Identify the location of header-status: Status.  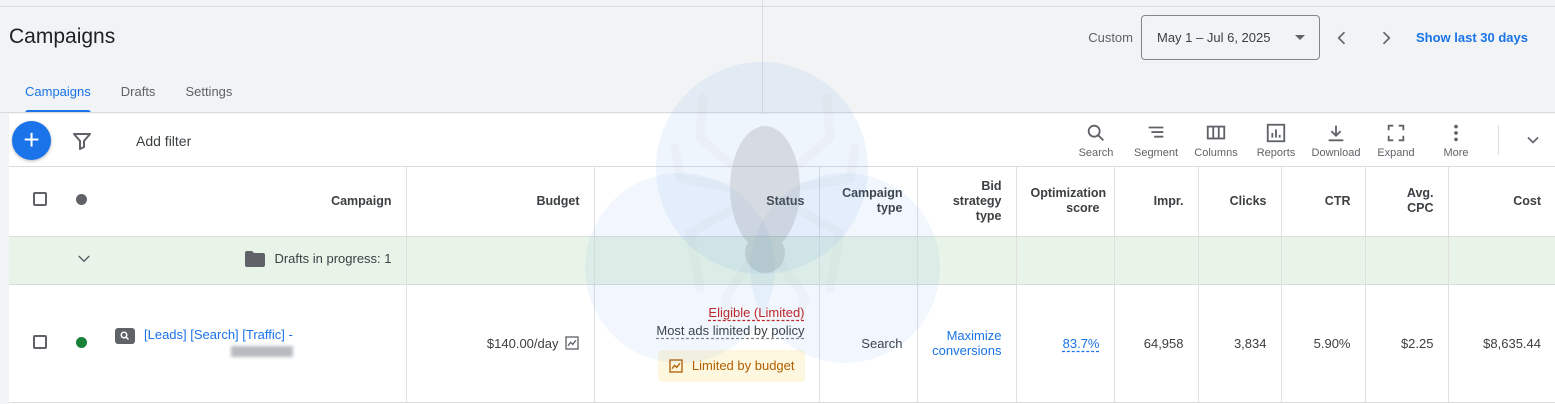
(707, 202).